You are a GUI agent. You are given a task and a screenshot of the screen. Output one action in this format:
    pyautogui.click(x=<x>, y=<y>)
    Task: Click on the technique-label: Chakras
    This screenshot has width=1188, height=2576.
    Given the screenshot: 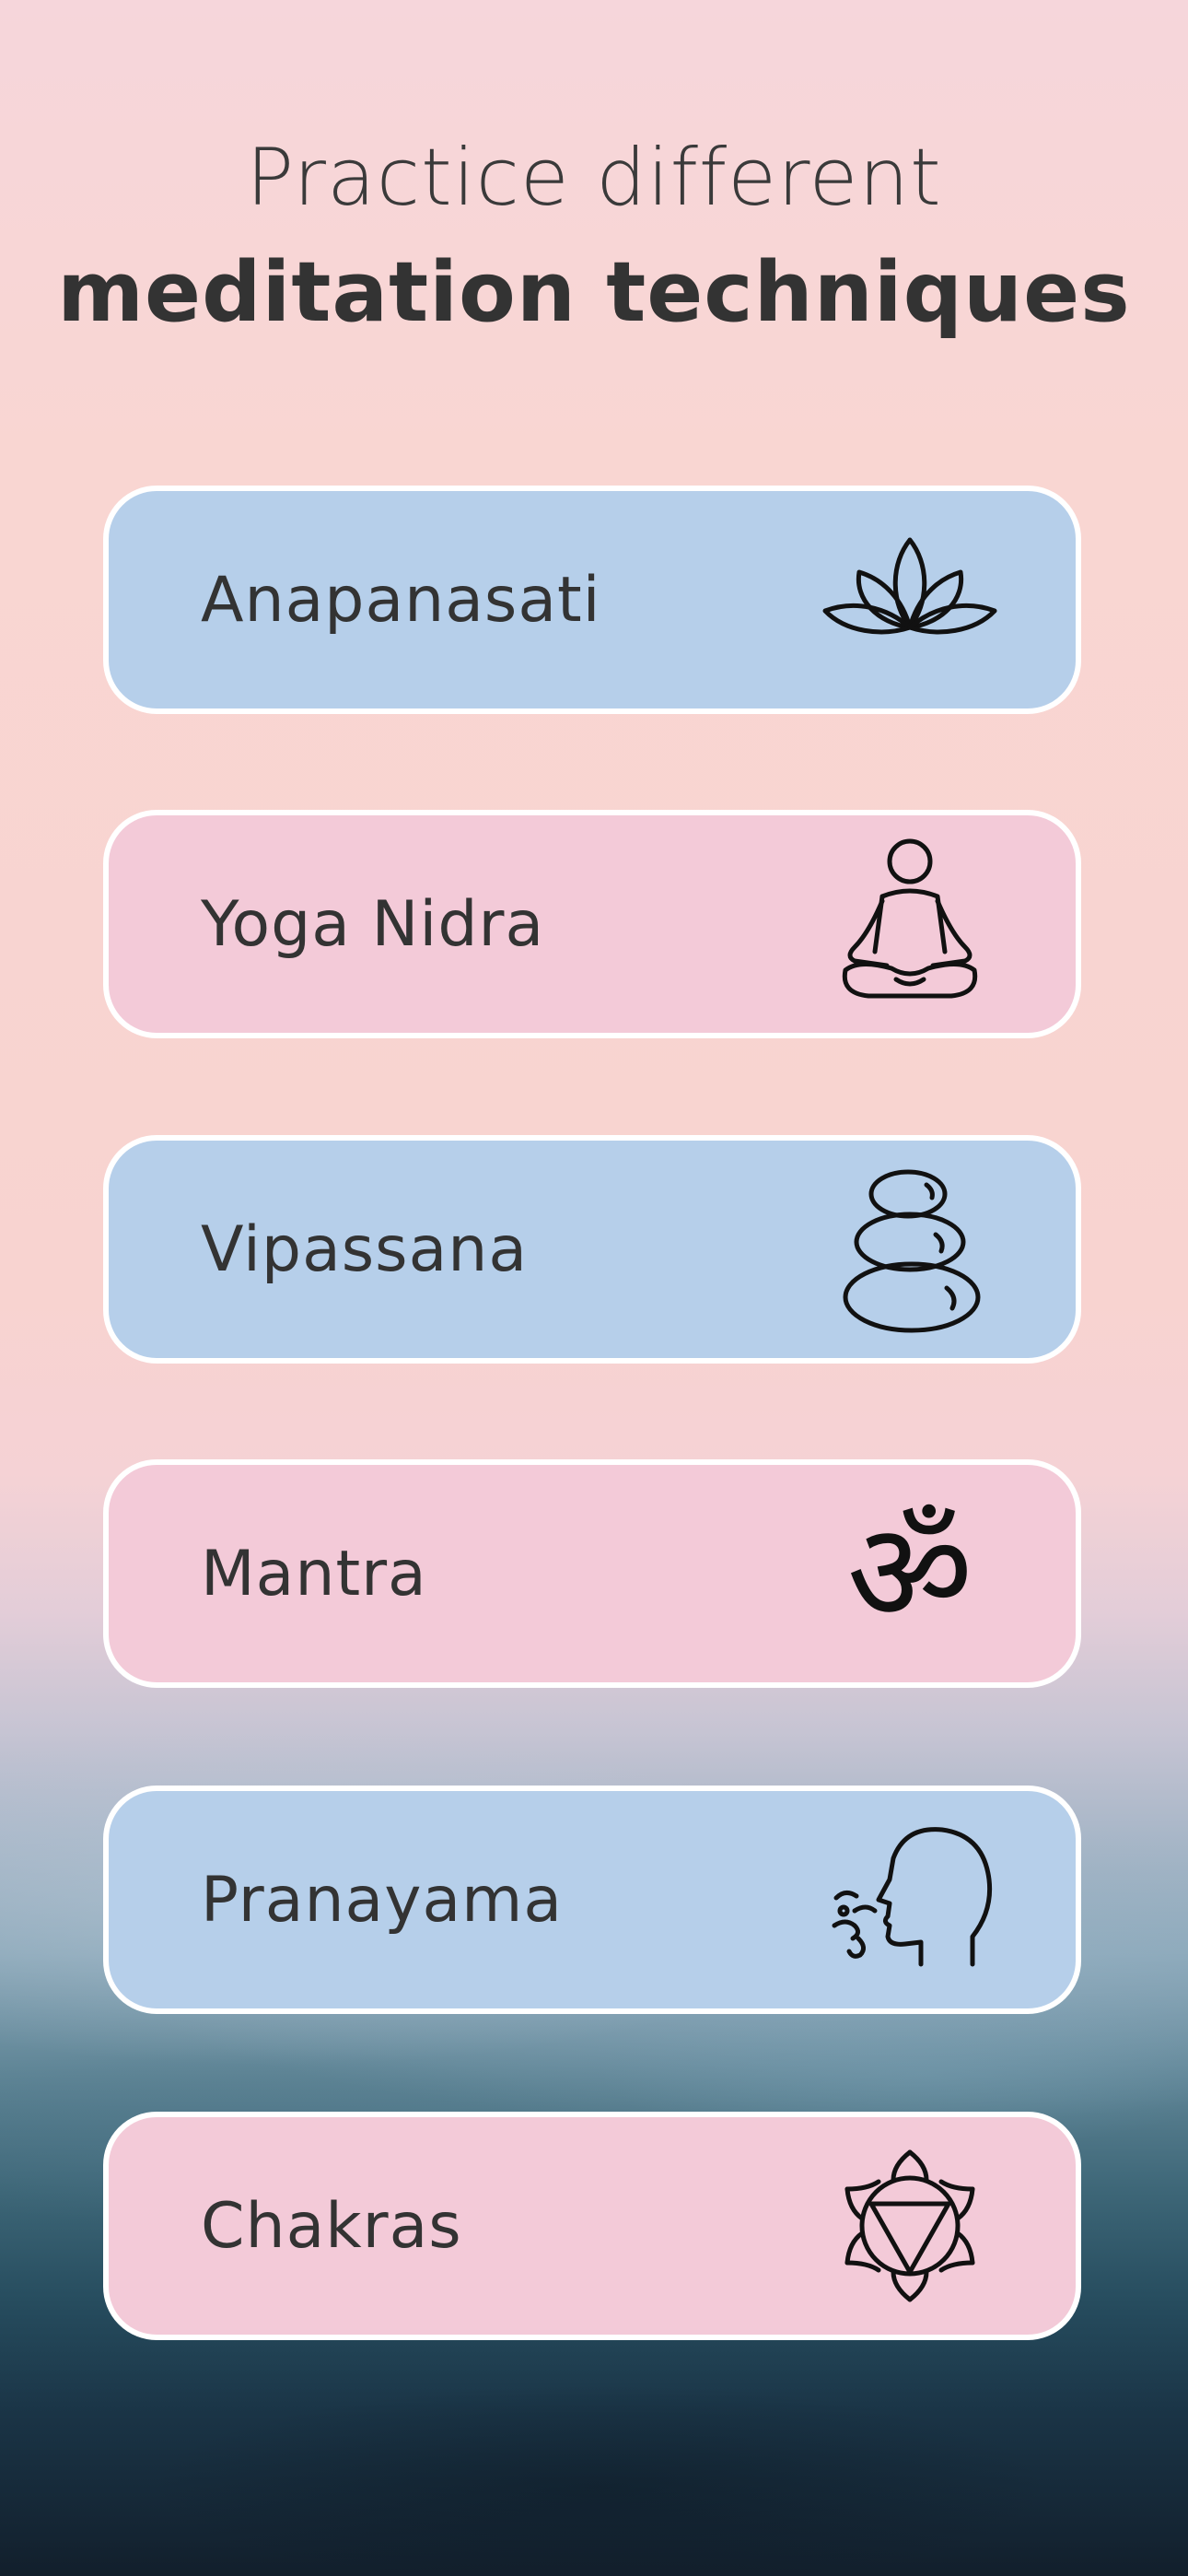 What is the action you would take?
    pyautogui.click(x=331, y=2226)
    